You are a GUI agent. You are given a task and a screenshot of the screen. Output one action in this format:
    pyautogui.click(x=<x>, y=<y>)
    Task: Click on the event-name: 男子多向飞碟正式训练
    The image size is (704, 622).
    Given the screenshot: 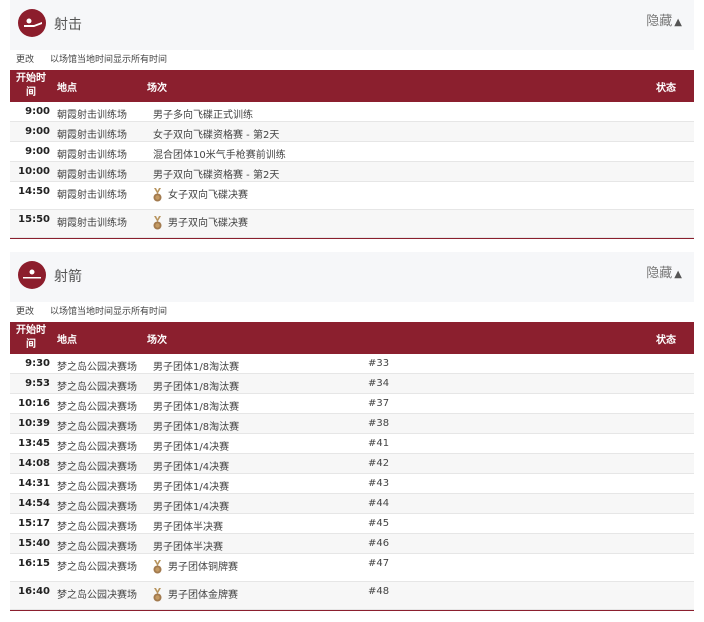 What is the action you would take?
    pyautogui.click(x=203, y=115)
    